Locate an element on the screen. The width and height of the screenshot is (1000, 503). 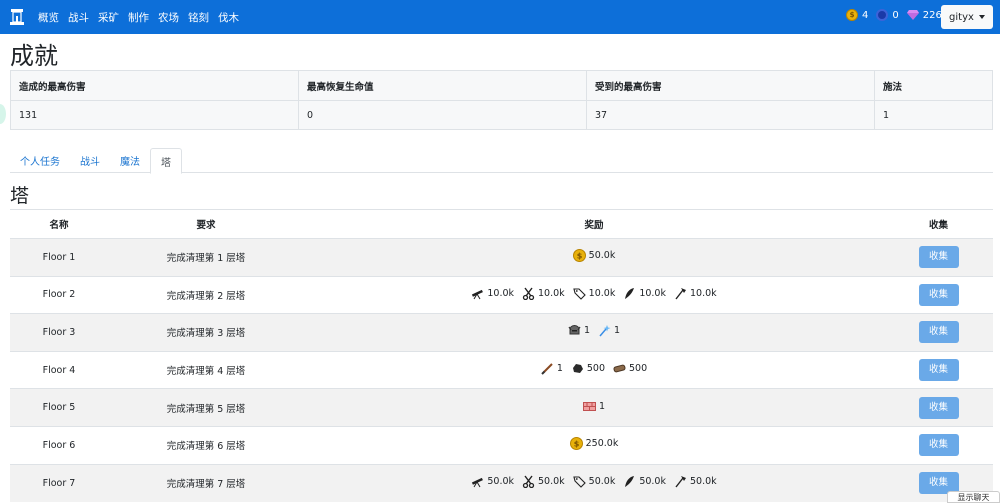
chat-toggle-tab: 显示聊天 is located at coordinates (973, 497).